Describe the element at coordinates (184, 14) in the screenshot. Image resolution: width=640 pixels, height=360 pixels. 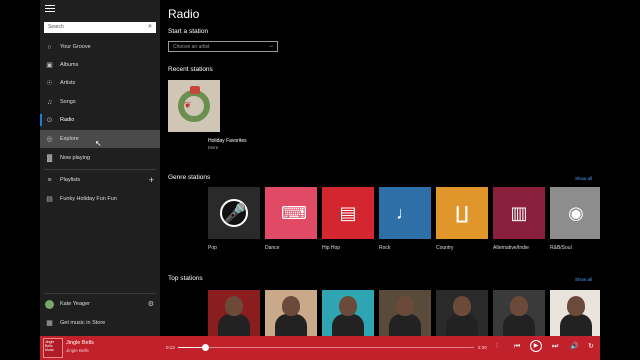
I see `page-title: Radio` at that location.